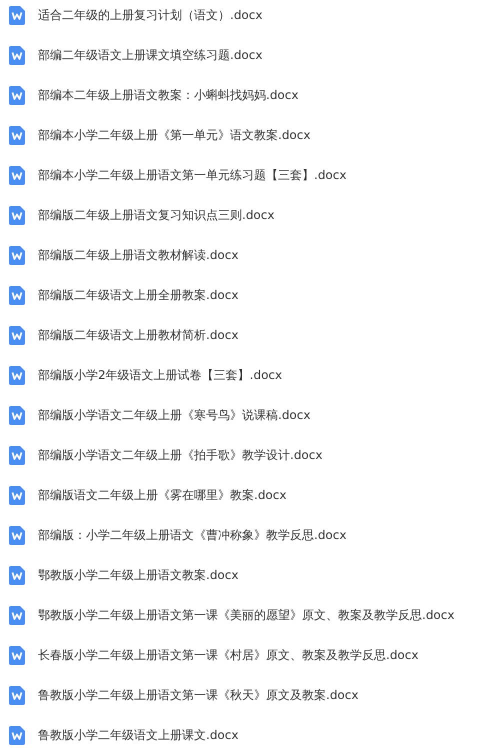  Describe the element at coordinates (160, 375) in the screenshot. I see `file-name: 部编版小学2年级语文上册试卷【三套】.docx` at that location.